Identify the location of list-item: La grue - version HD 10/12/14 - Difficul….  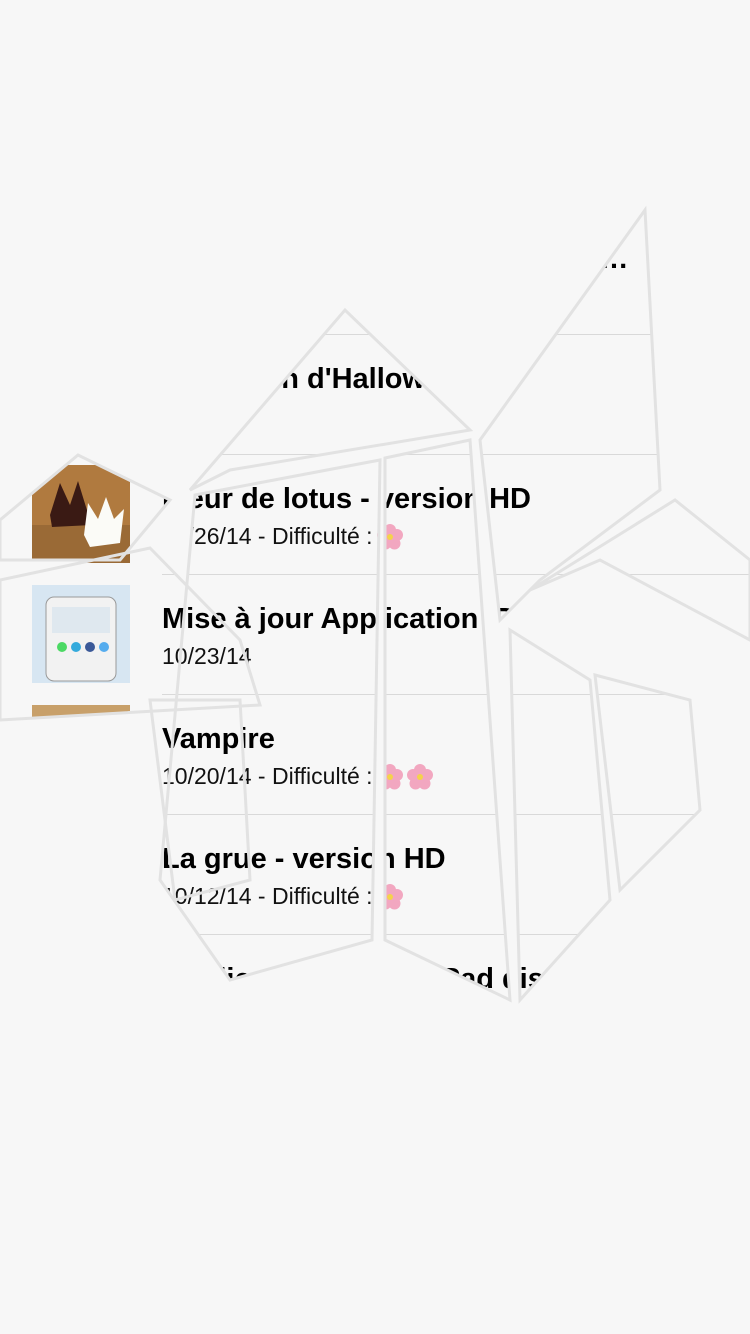
(375, 875).